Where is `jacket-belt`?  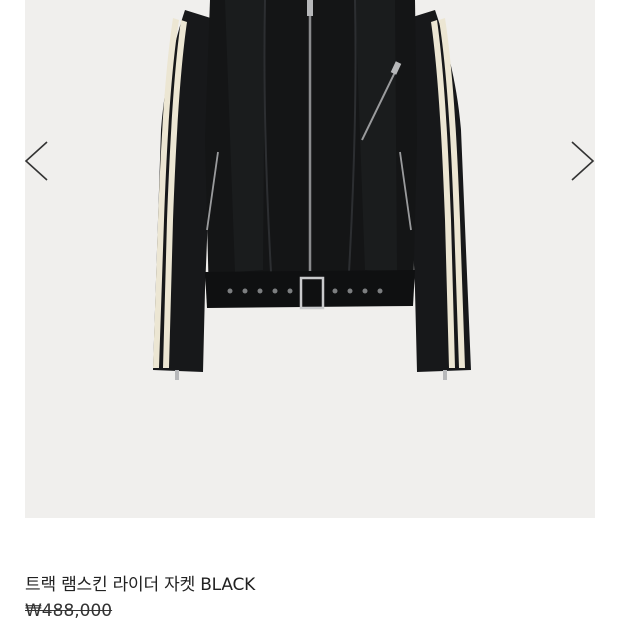 jacket-belt is located at coordinates (310, 289).